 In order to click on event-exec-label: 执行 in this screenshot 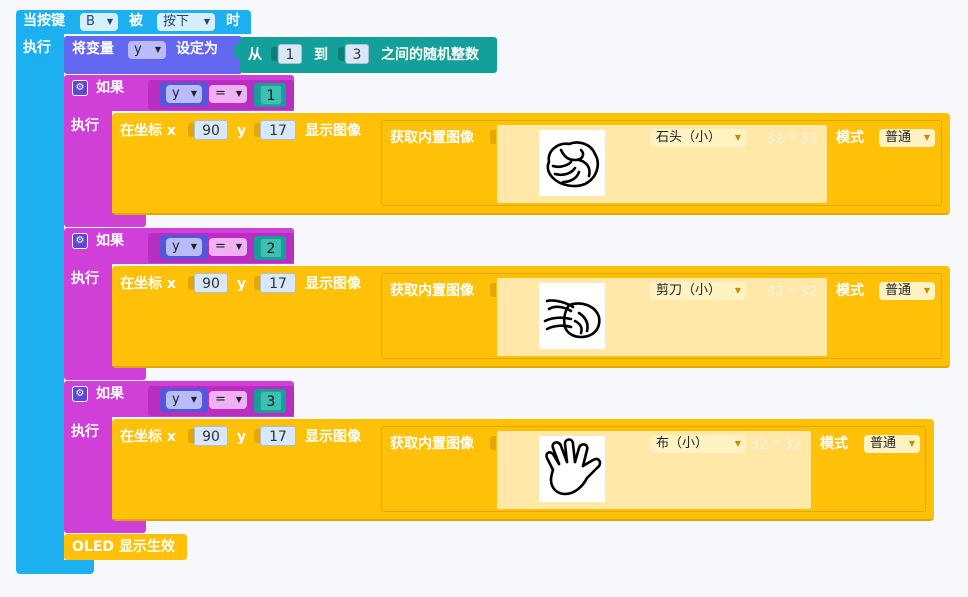, I will do `click(37, 48)`.